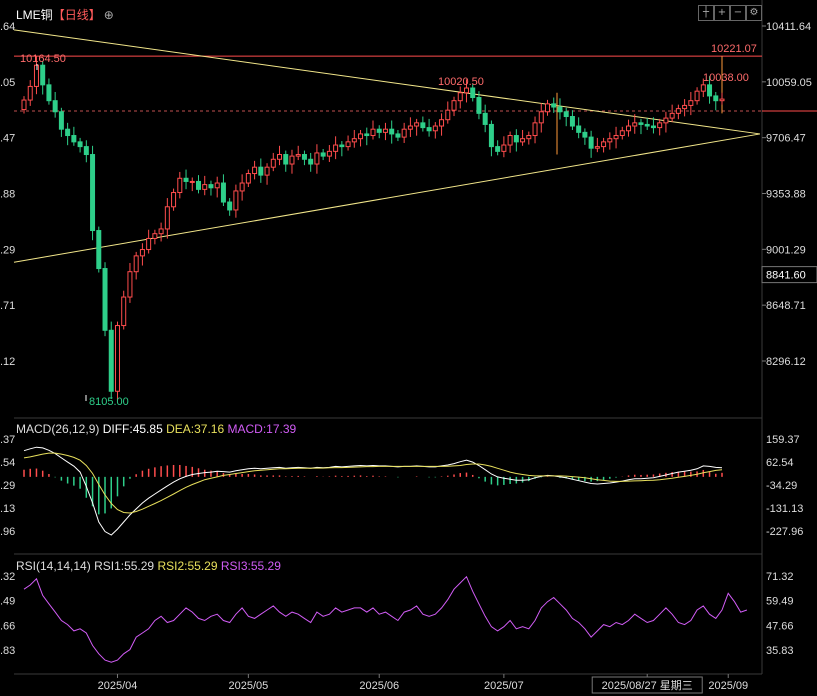 This screenshot has width=817, height=696. I want to click on main-y-tick-label: 9706.47, so click(786, 139).